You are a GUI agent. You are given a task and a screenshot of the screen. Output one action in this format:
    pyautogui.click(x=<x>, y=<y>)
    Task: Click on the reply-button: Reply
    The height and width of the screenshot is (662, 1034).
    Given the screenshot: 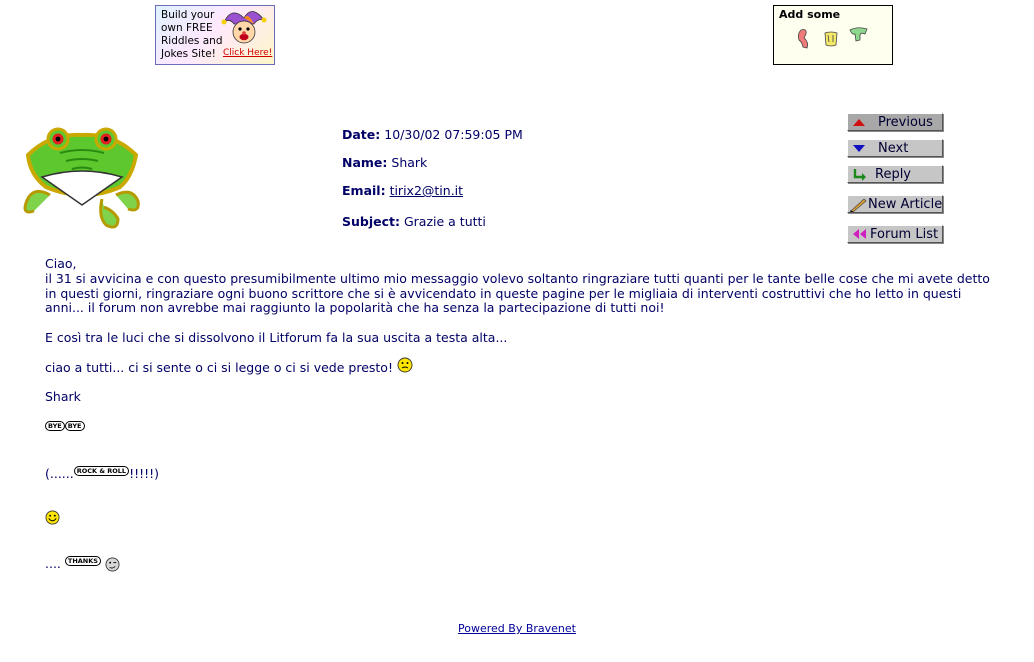 What is the action you would take?
    pyautogui.click(x=895, y=174)
    